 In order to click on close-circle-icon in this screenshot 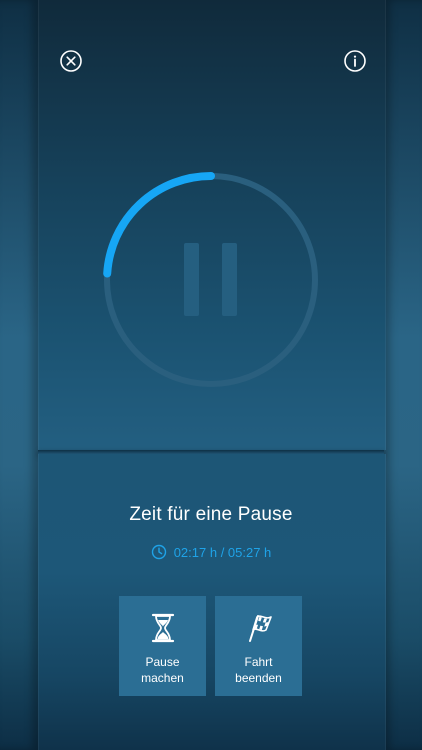, I will do `click(71, 61)`.